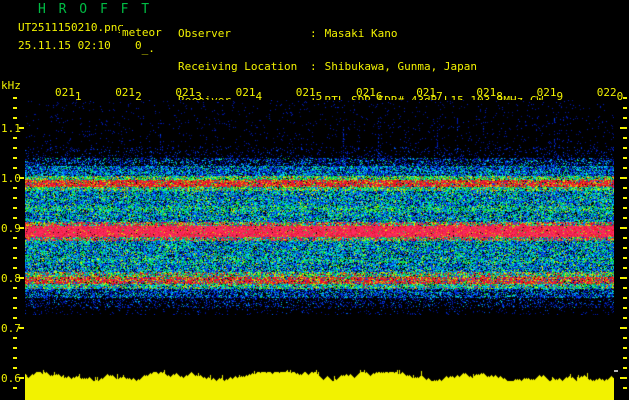  What do you see at coordinates (11, 278) in the screenshot?
I see `freq-tick-label: 0.8` at bounding box center [11, 278].